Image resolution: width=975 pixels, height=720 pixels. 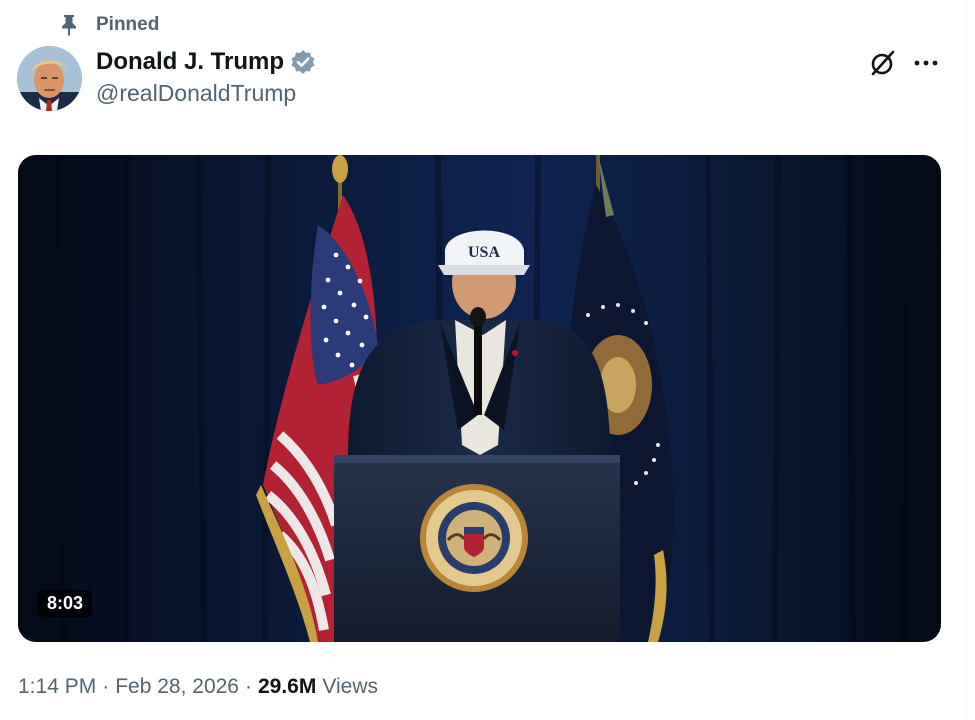 What do you see at coordinates (57, 687) in the screenshot?
I see `post-time: 1:14 PM` at bounding box center [57, 687].